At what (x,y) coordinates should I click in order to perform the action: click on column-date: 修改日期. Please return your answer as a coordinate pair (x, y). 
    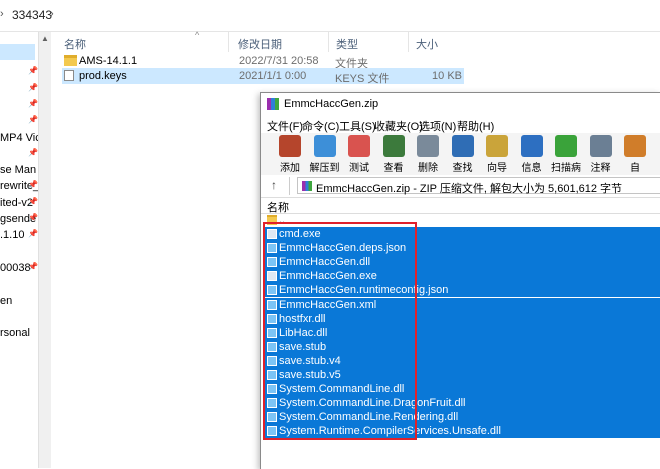
    Looking at the image, I should click on (260, 44).